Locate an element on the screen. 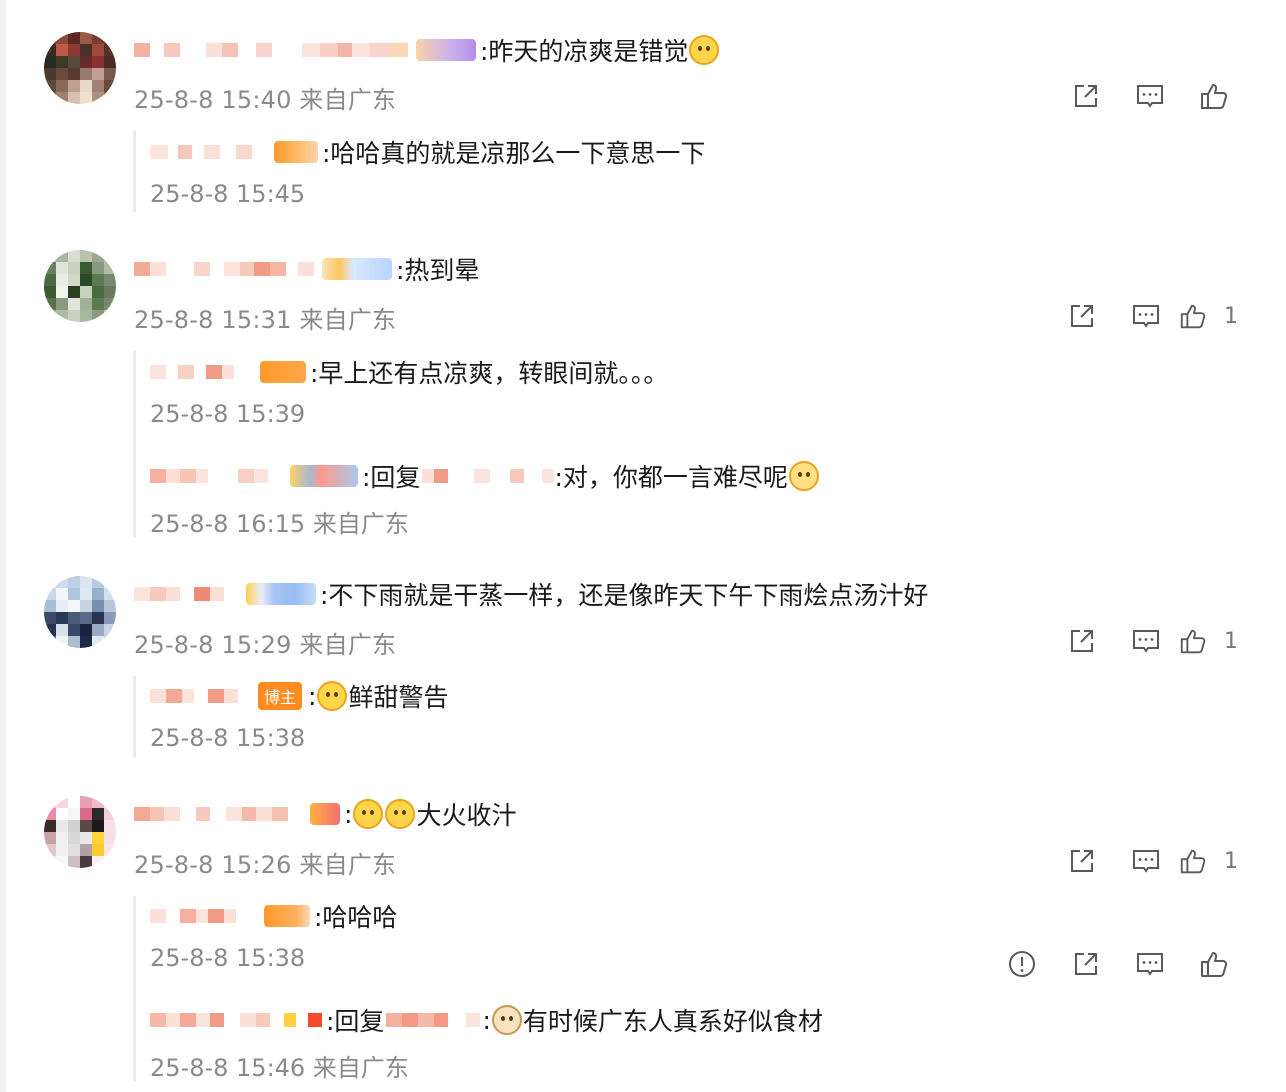 This screenshot has height=1092, width=1286. comment-meta: 25-8-8 15:29 来自广东 is located at coordinates (265, 645).